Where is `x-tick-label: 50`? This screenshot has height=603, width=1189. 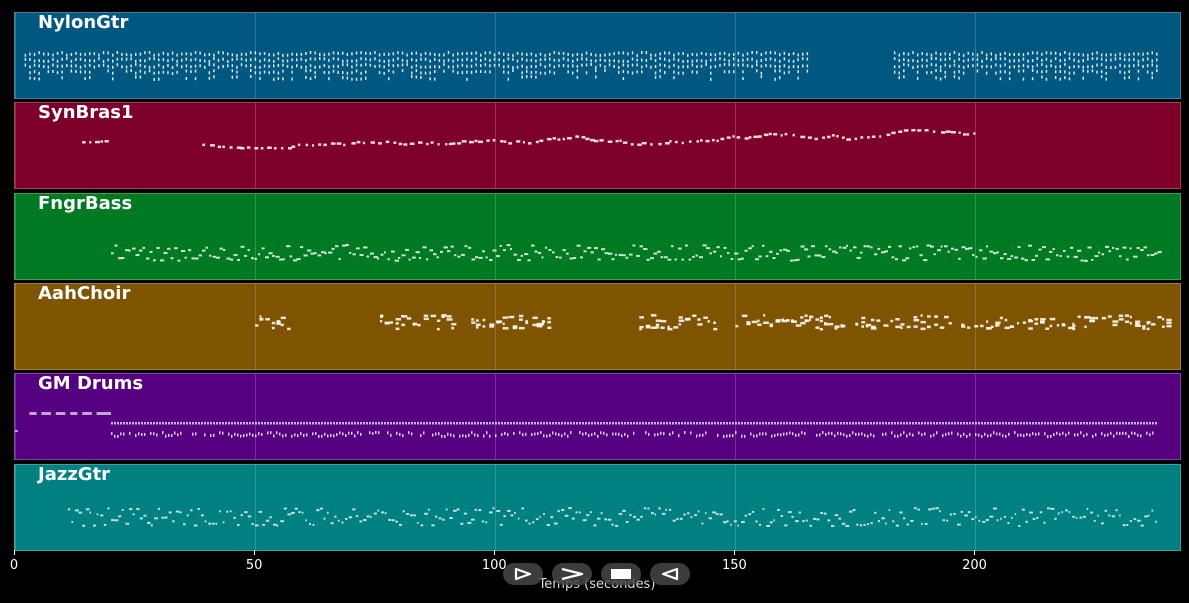
x-tick-label: 50 is located at coordinates (254, 565).